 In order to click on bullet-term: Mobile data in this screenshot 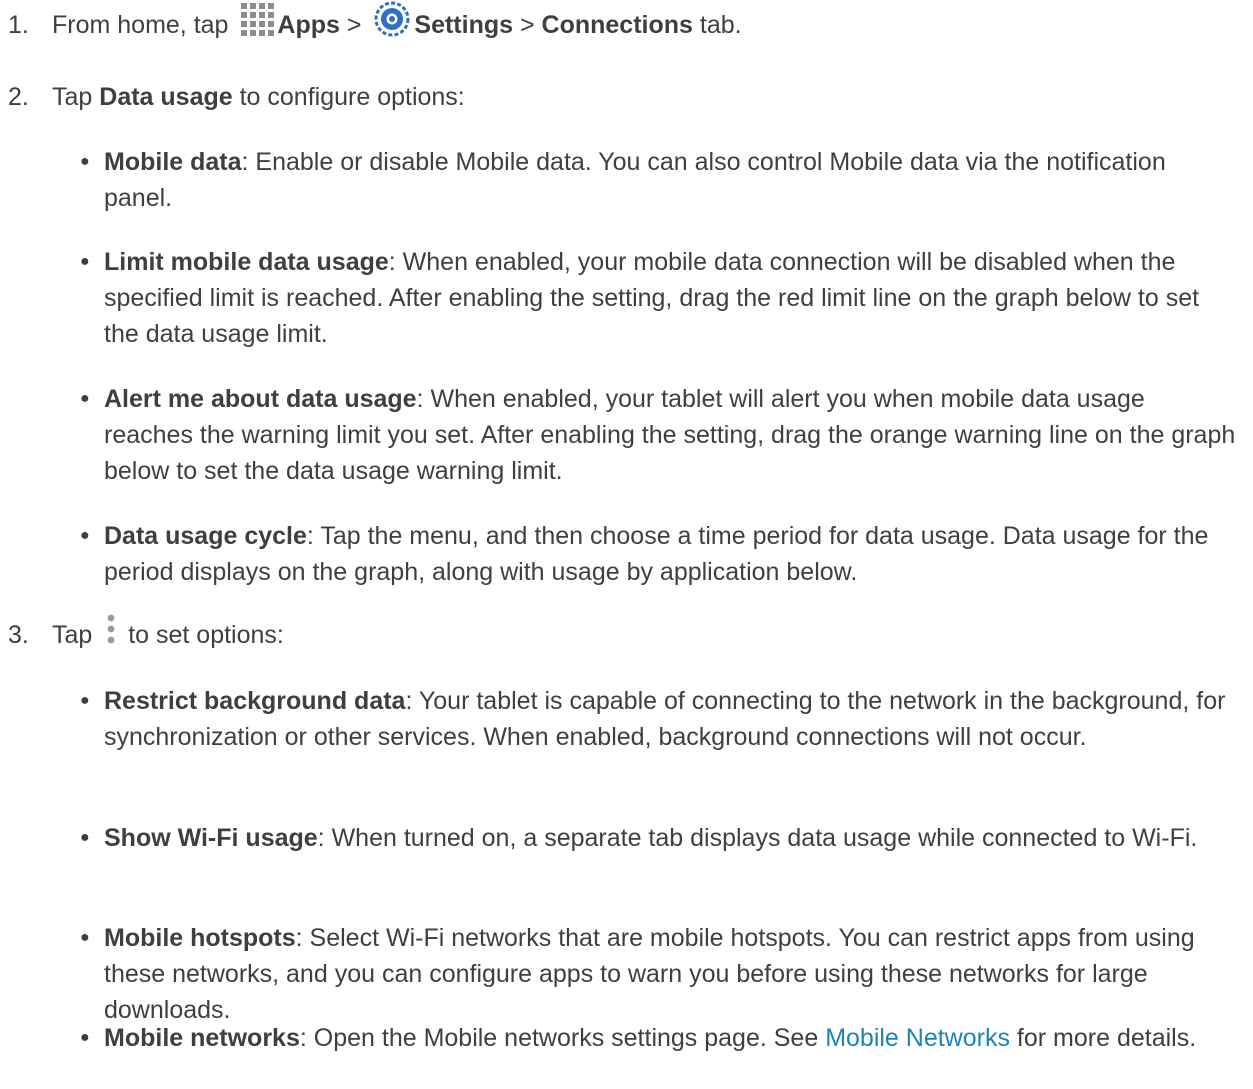, I will do `click(173, 162)`.